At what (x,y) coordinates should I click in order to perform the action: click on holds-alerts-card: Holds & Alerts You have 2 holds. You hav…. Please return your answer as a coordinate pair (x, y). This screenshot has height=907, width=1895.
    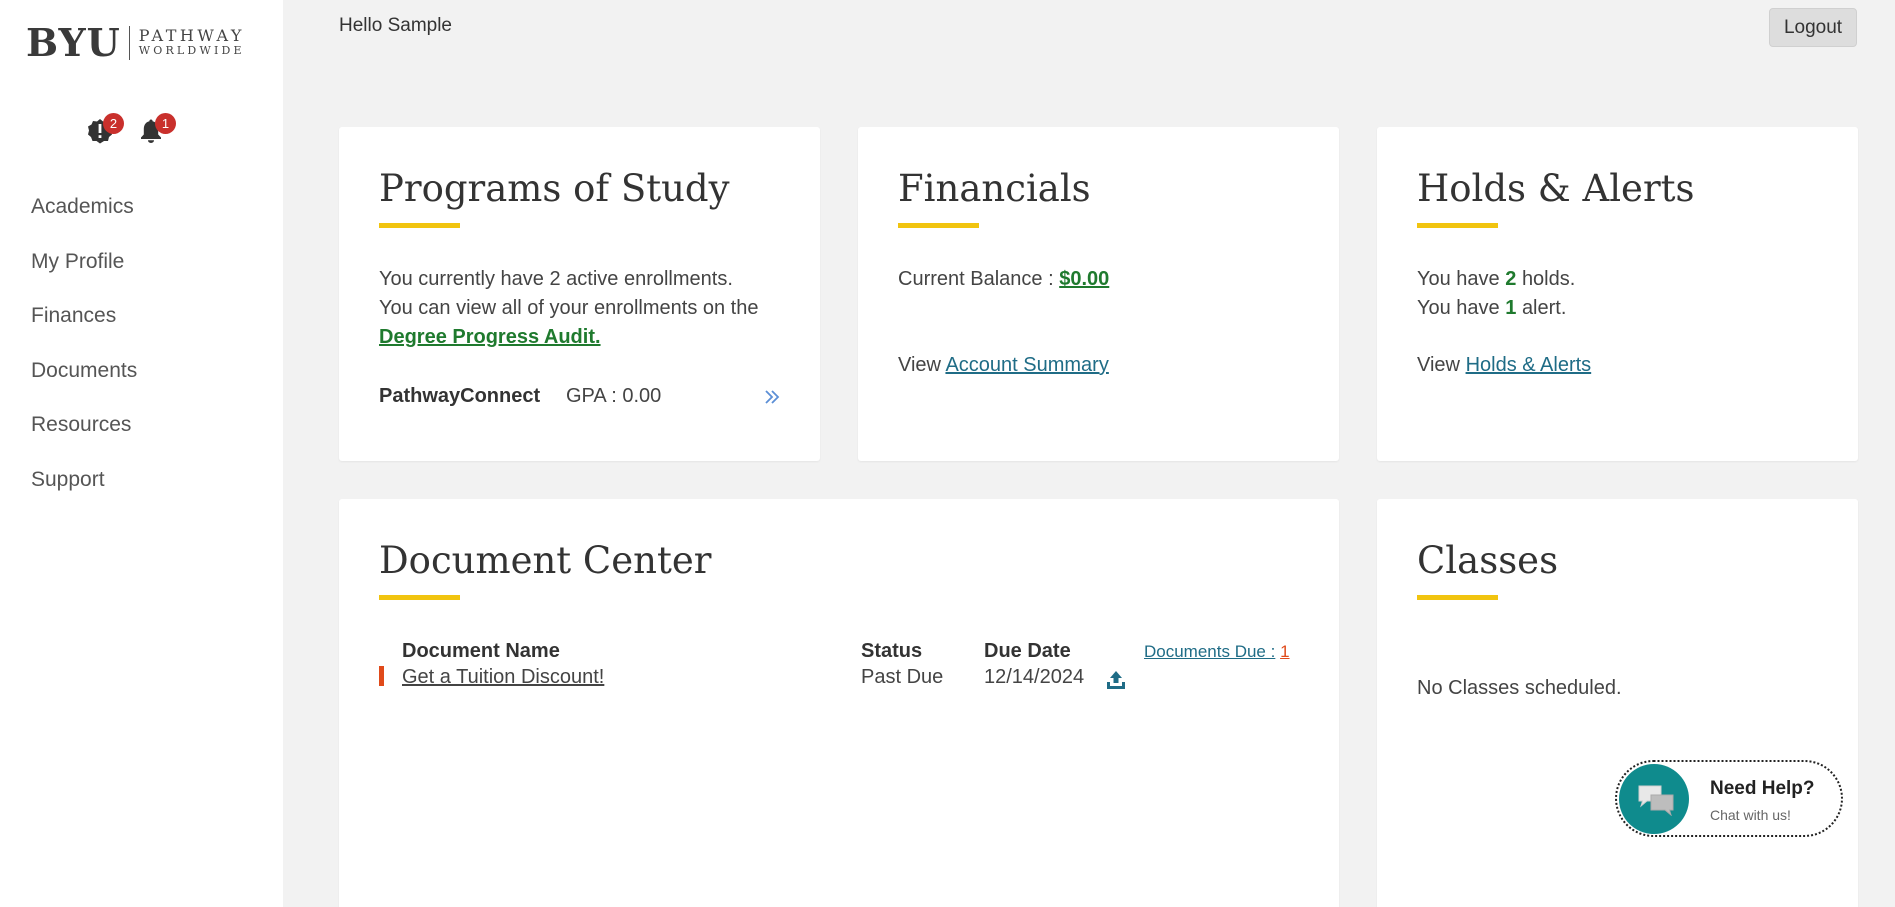
    Looking at the image, I should click on (1617, 294).